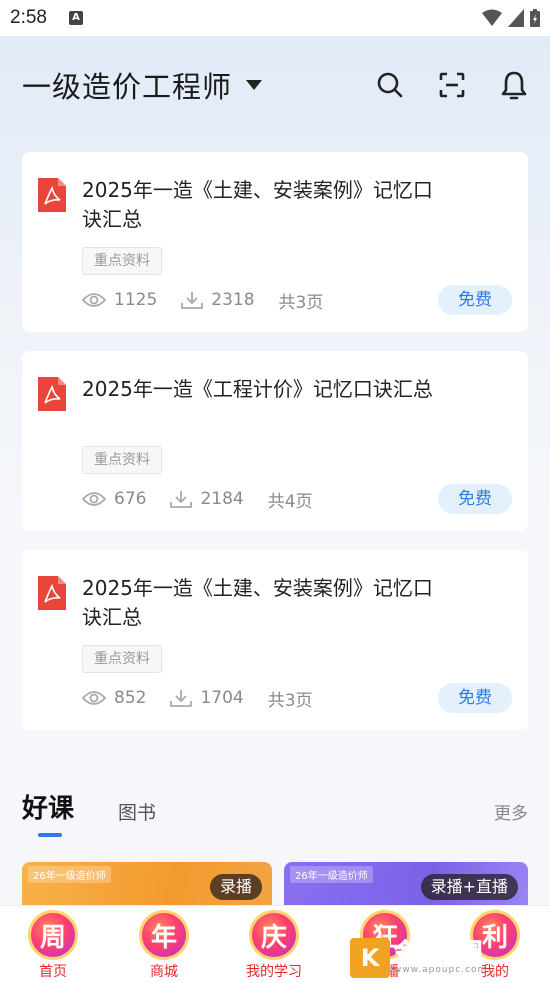  Describe the element at coordinates (53, 935) in the screenshot. I see `festival-badge-icon: 周` at that location.